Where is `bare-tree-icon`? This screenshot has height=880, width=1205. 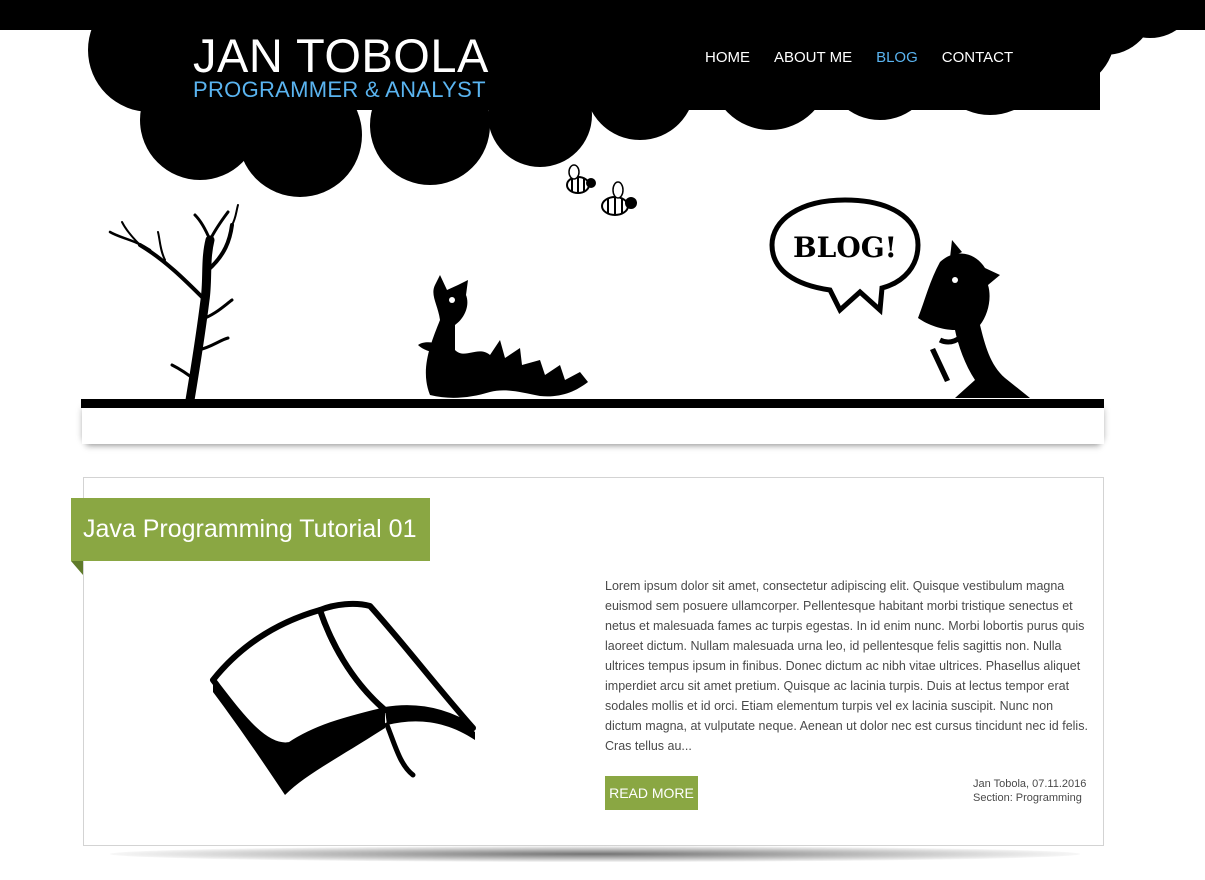
bare-tree-icon is located at coordinates (173, 304).